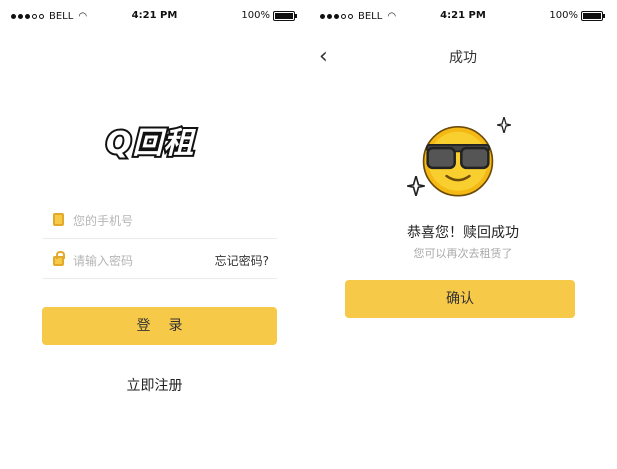  What do you see at coordinates (159, 219) in the screenshot?
I see `phone-field: 您的手机号` at bounding box center [159, 219].